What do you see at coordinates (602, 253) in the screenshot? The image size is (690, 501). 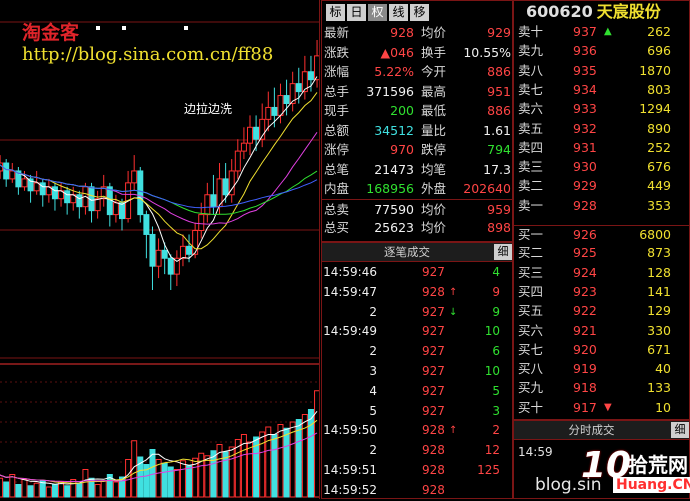 I see `bid-row: 买二 925 873` at bounding box center [602, 253].